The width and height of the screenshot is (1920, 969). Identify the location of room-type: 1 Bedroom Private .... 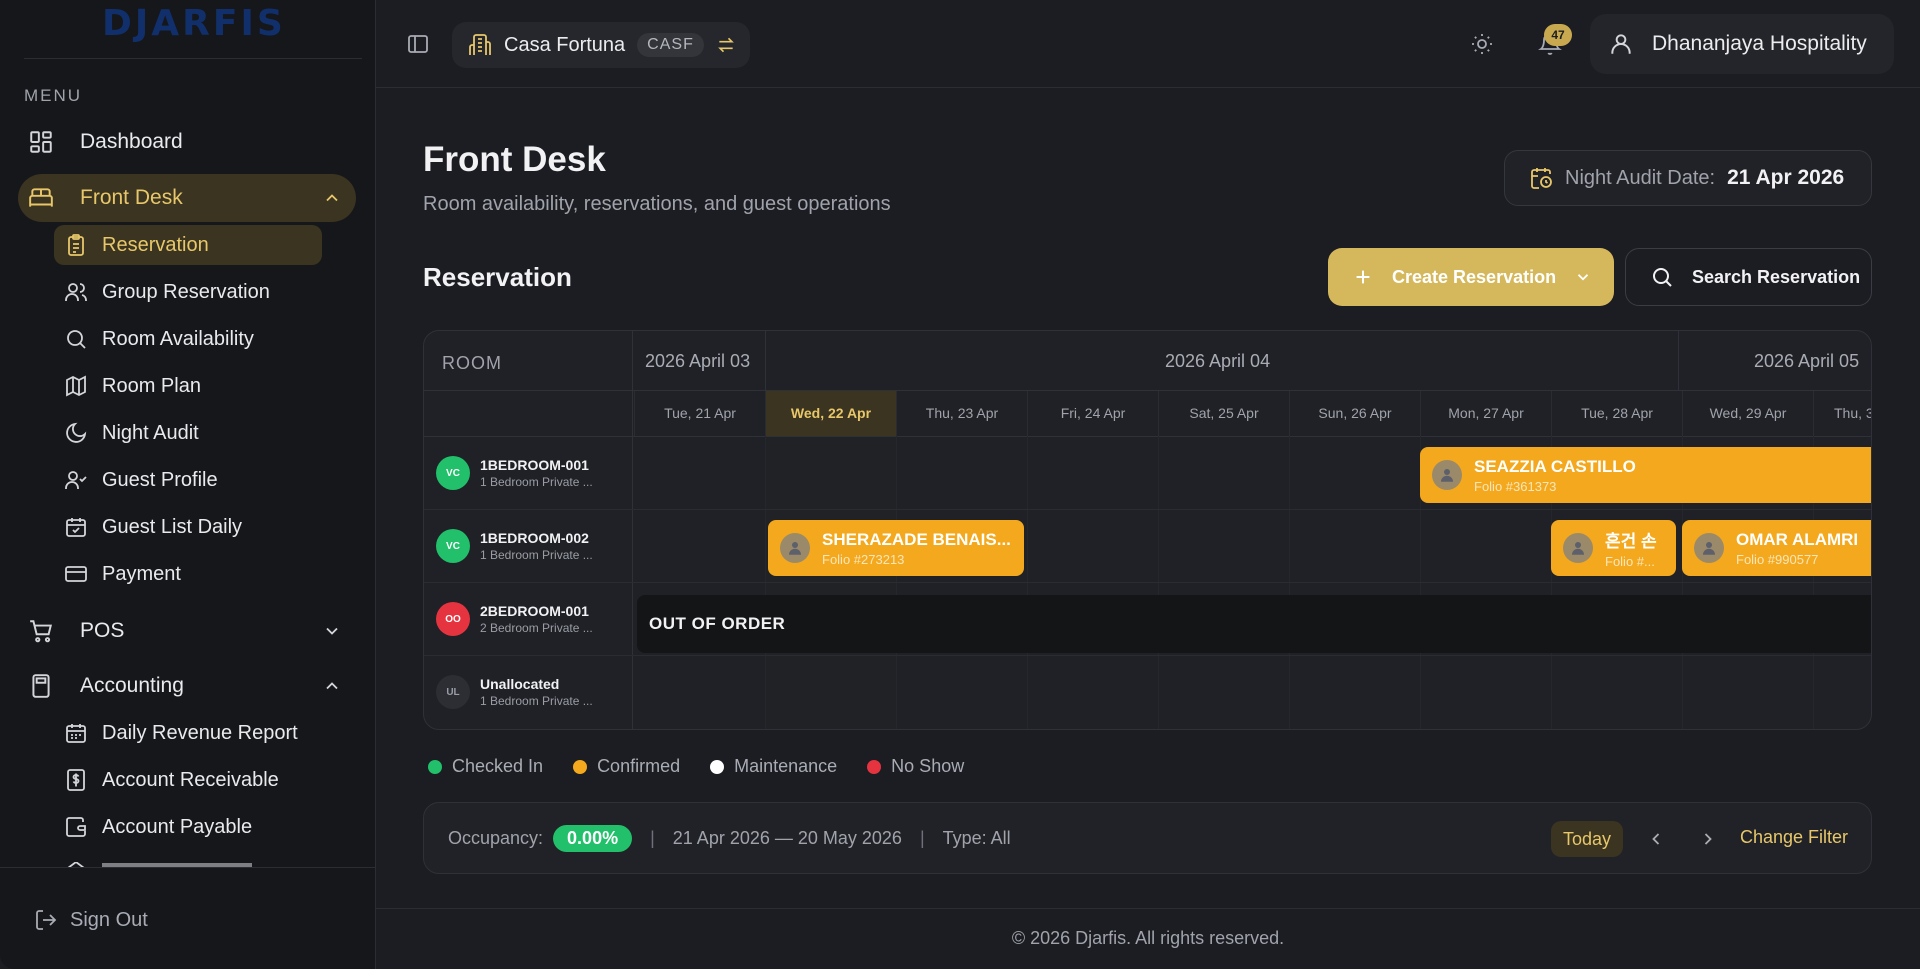
(536, 482).